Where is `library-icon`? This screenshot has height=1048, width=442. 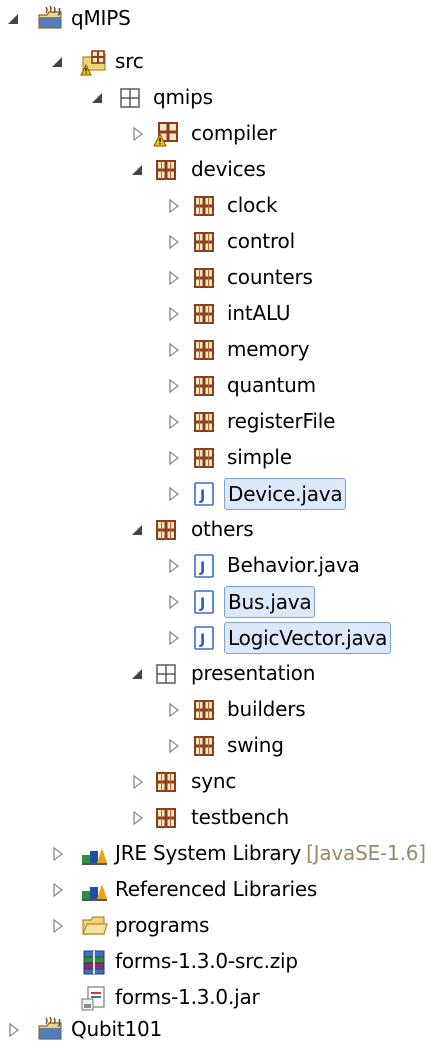
library-icon is located at coordinates (94, 890).